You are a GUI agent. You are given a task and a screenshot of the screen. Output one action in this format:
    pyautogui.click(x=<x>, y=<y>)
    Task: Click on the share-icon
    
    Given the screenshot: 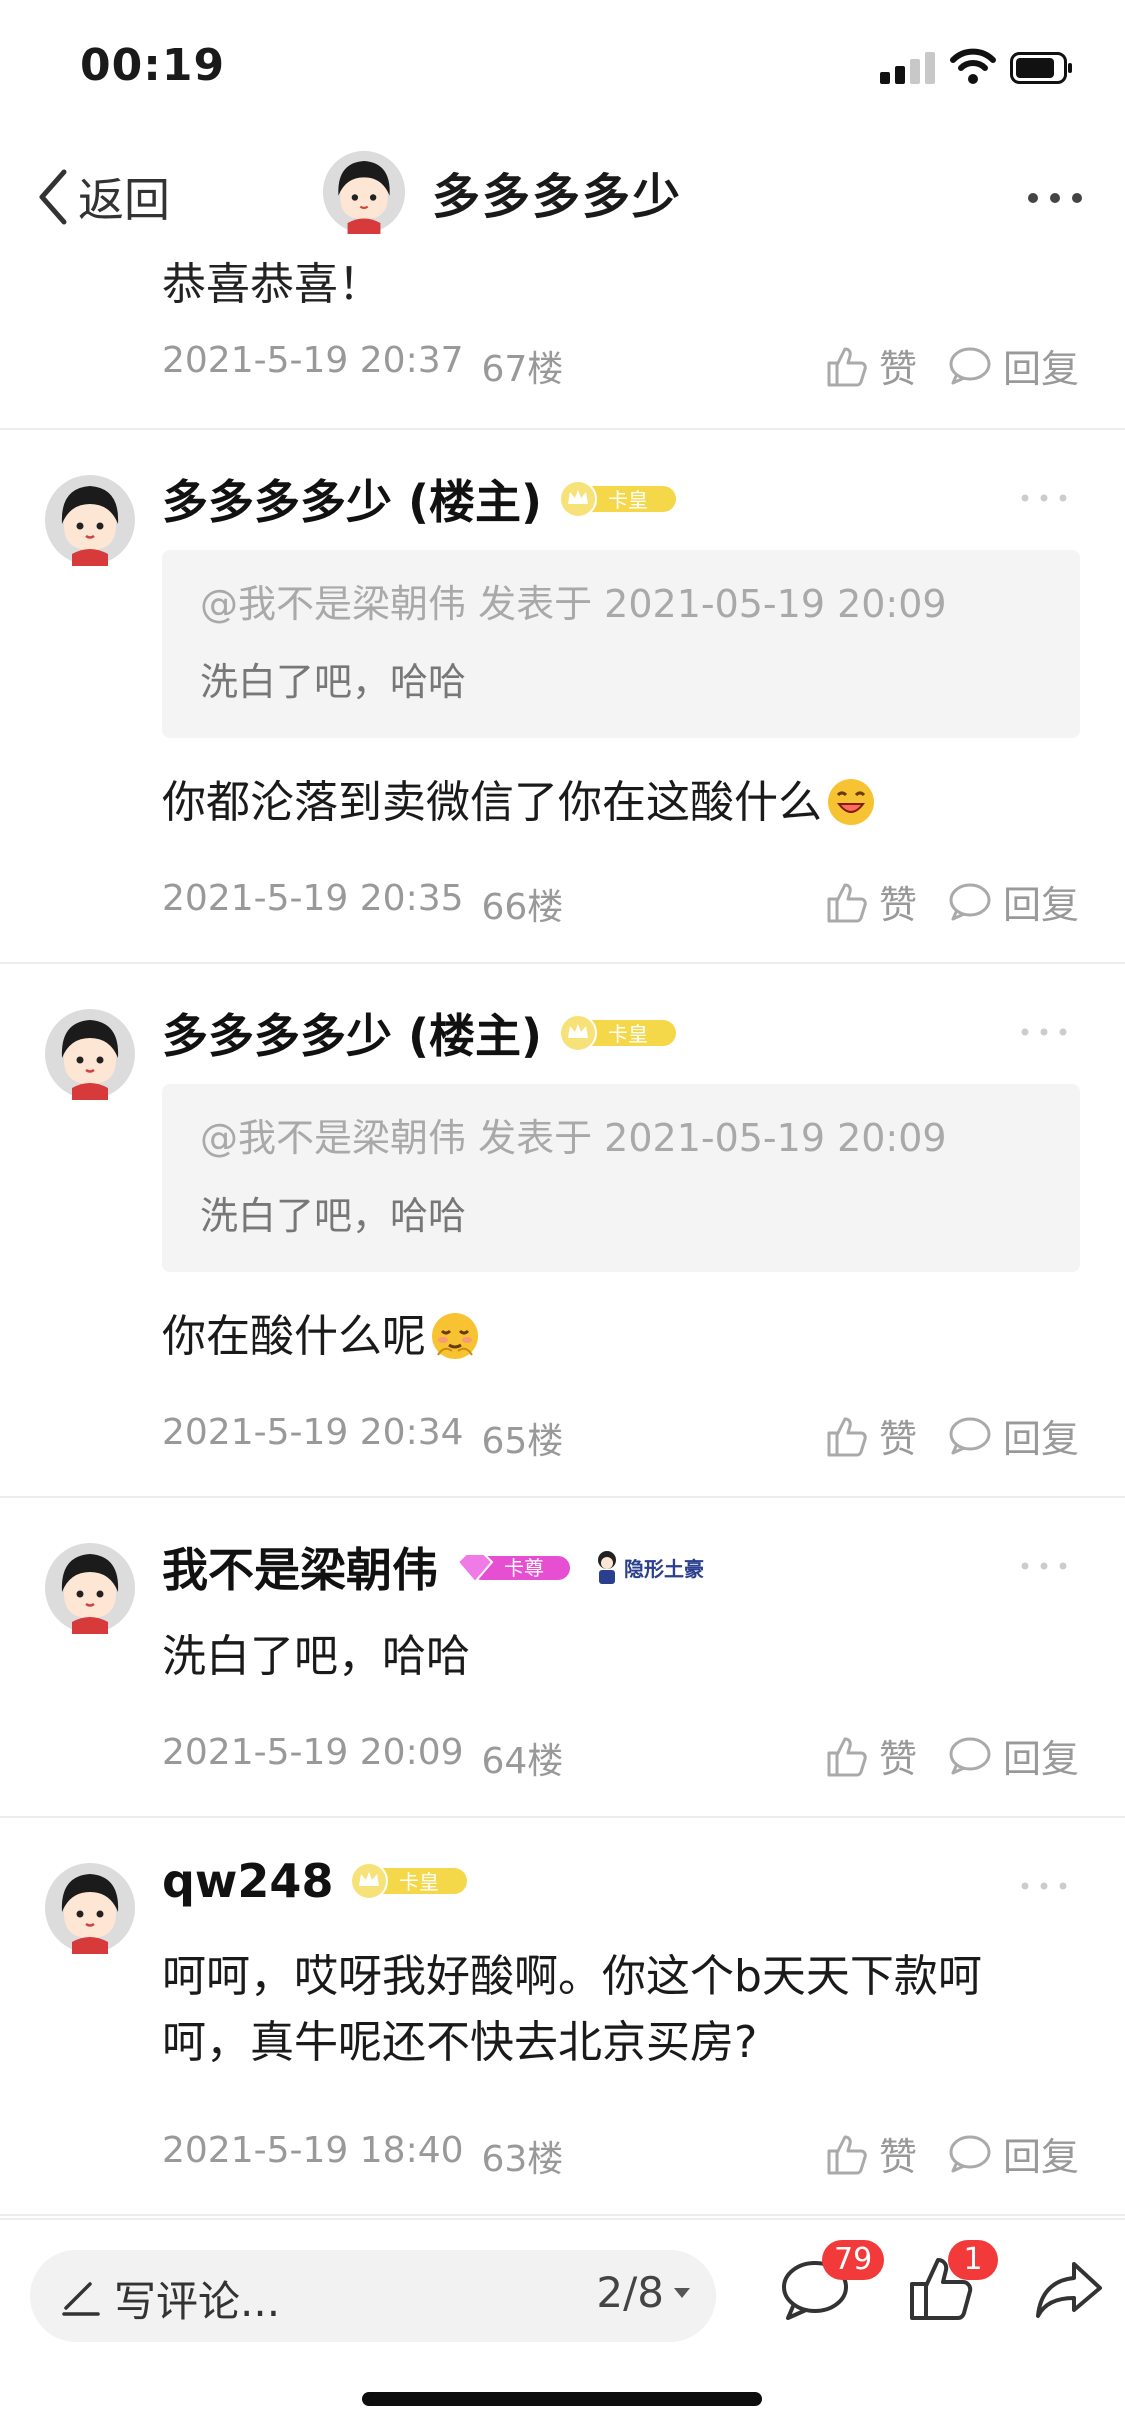 What is the action you would take?
    pyautogui.click(x=1069, y=2289)
    